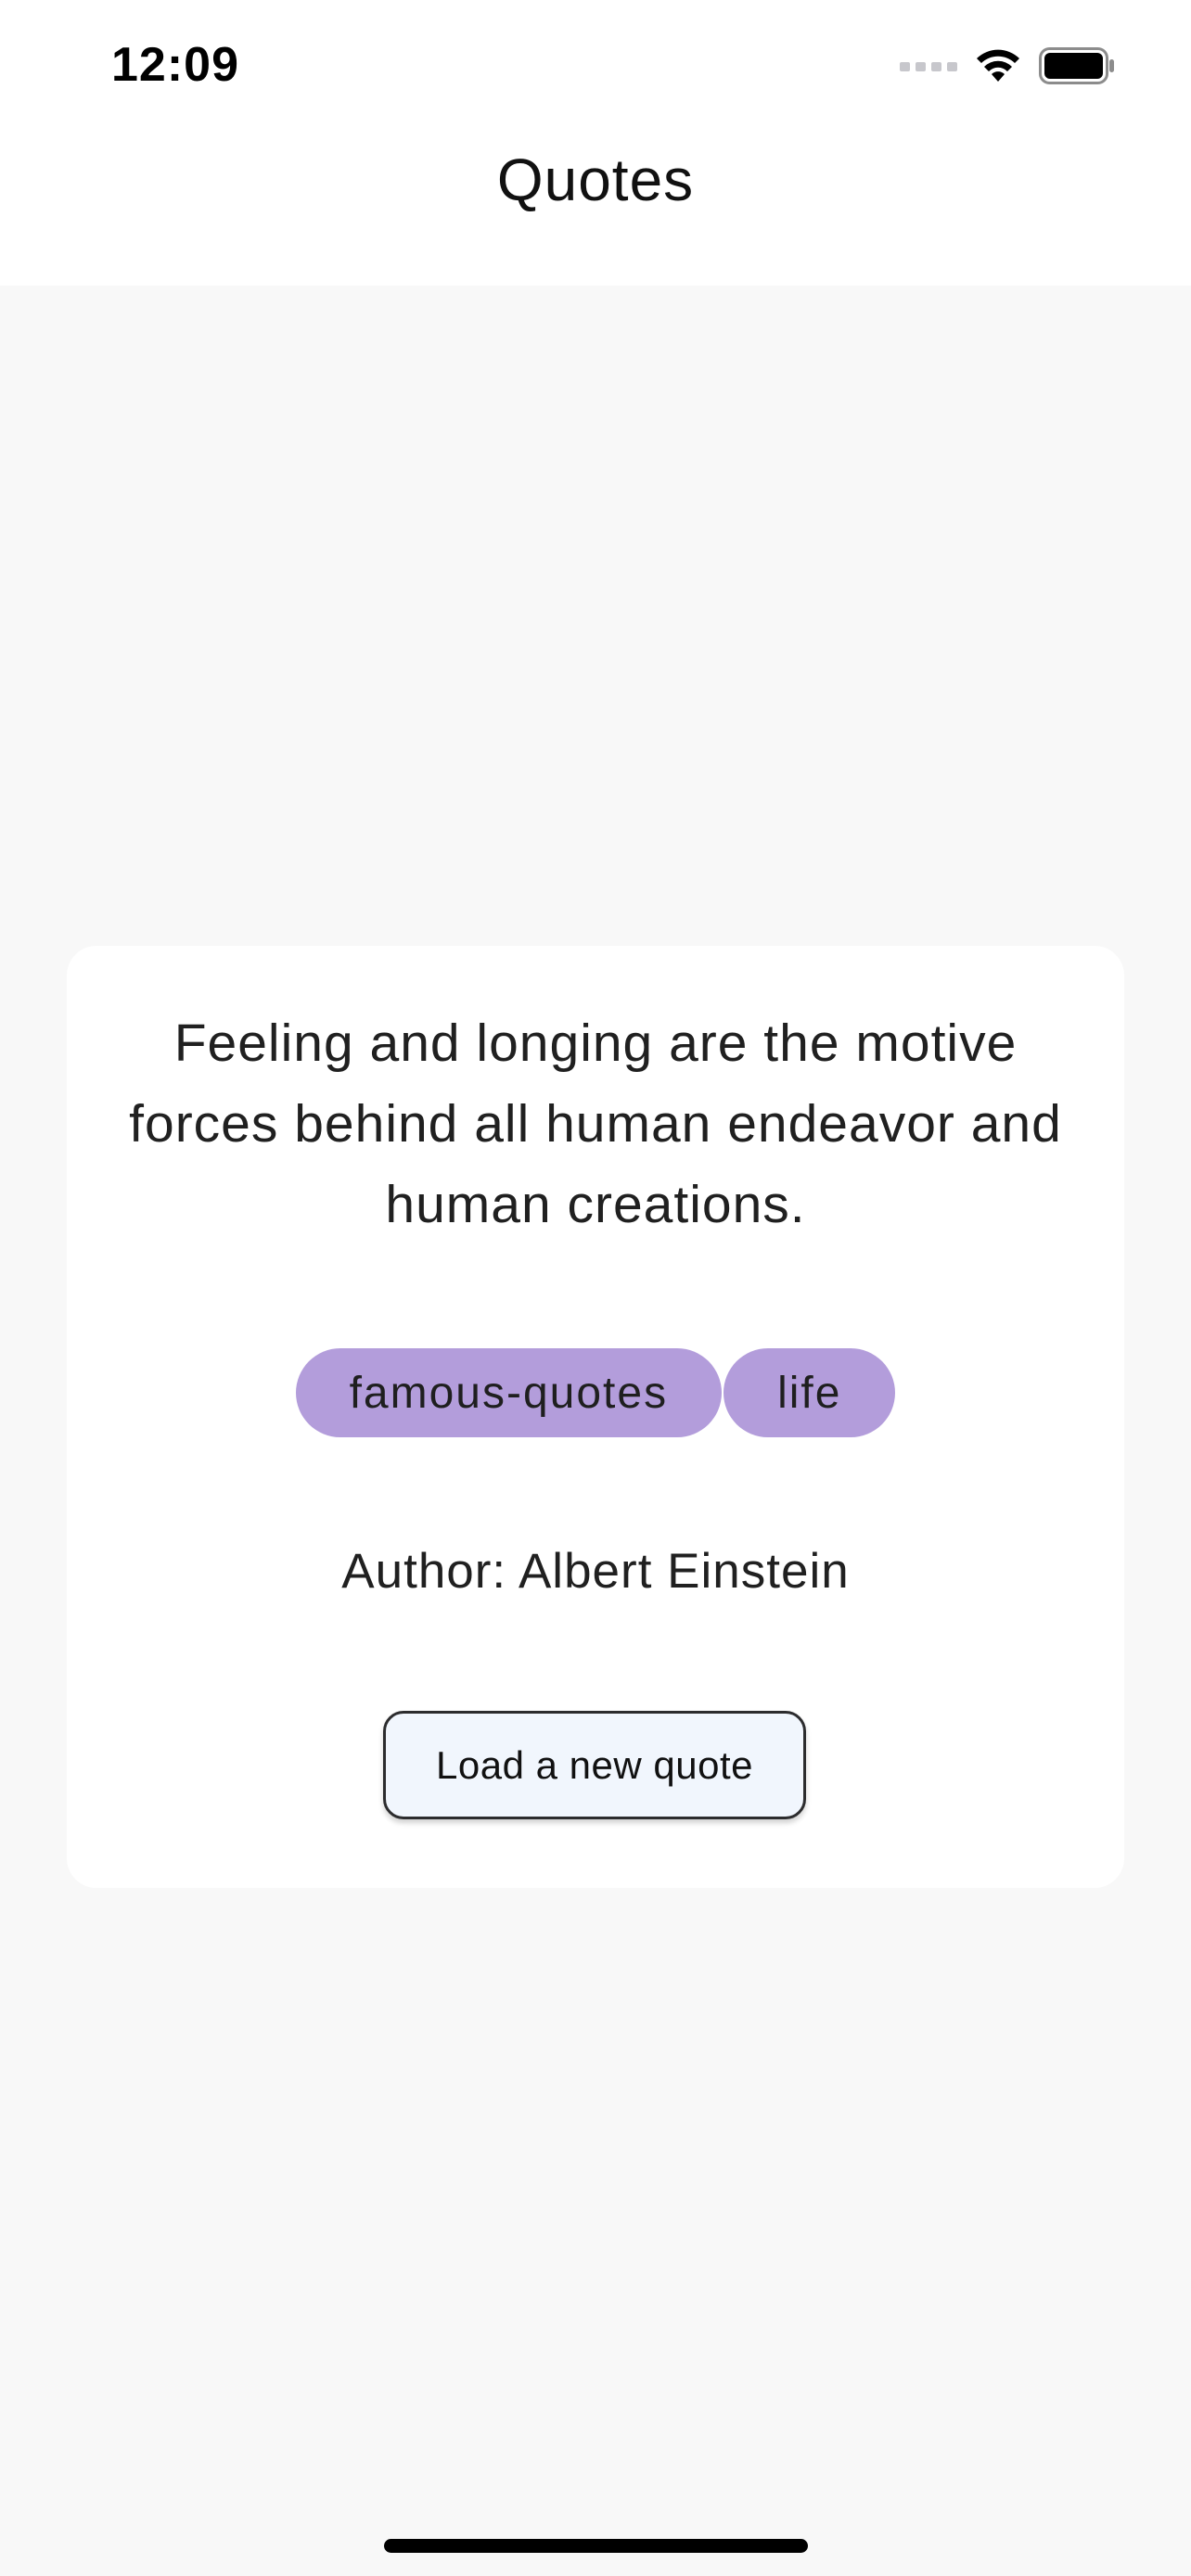 The width and height of the screenshot is (1191, 2576). What do you see at coordinates (595, 1572) in the screenshot?
I see `quote-author: Author: Albert Einstein` at bounding box center [595, 1572].